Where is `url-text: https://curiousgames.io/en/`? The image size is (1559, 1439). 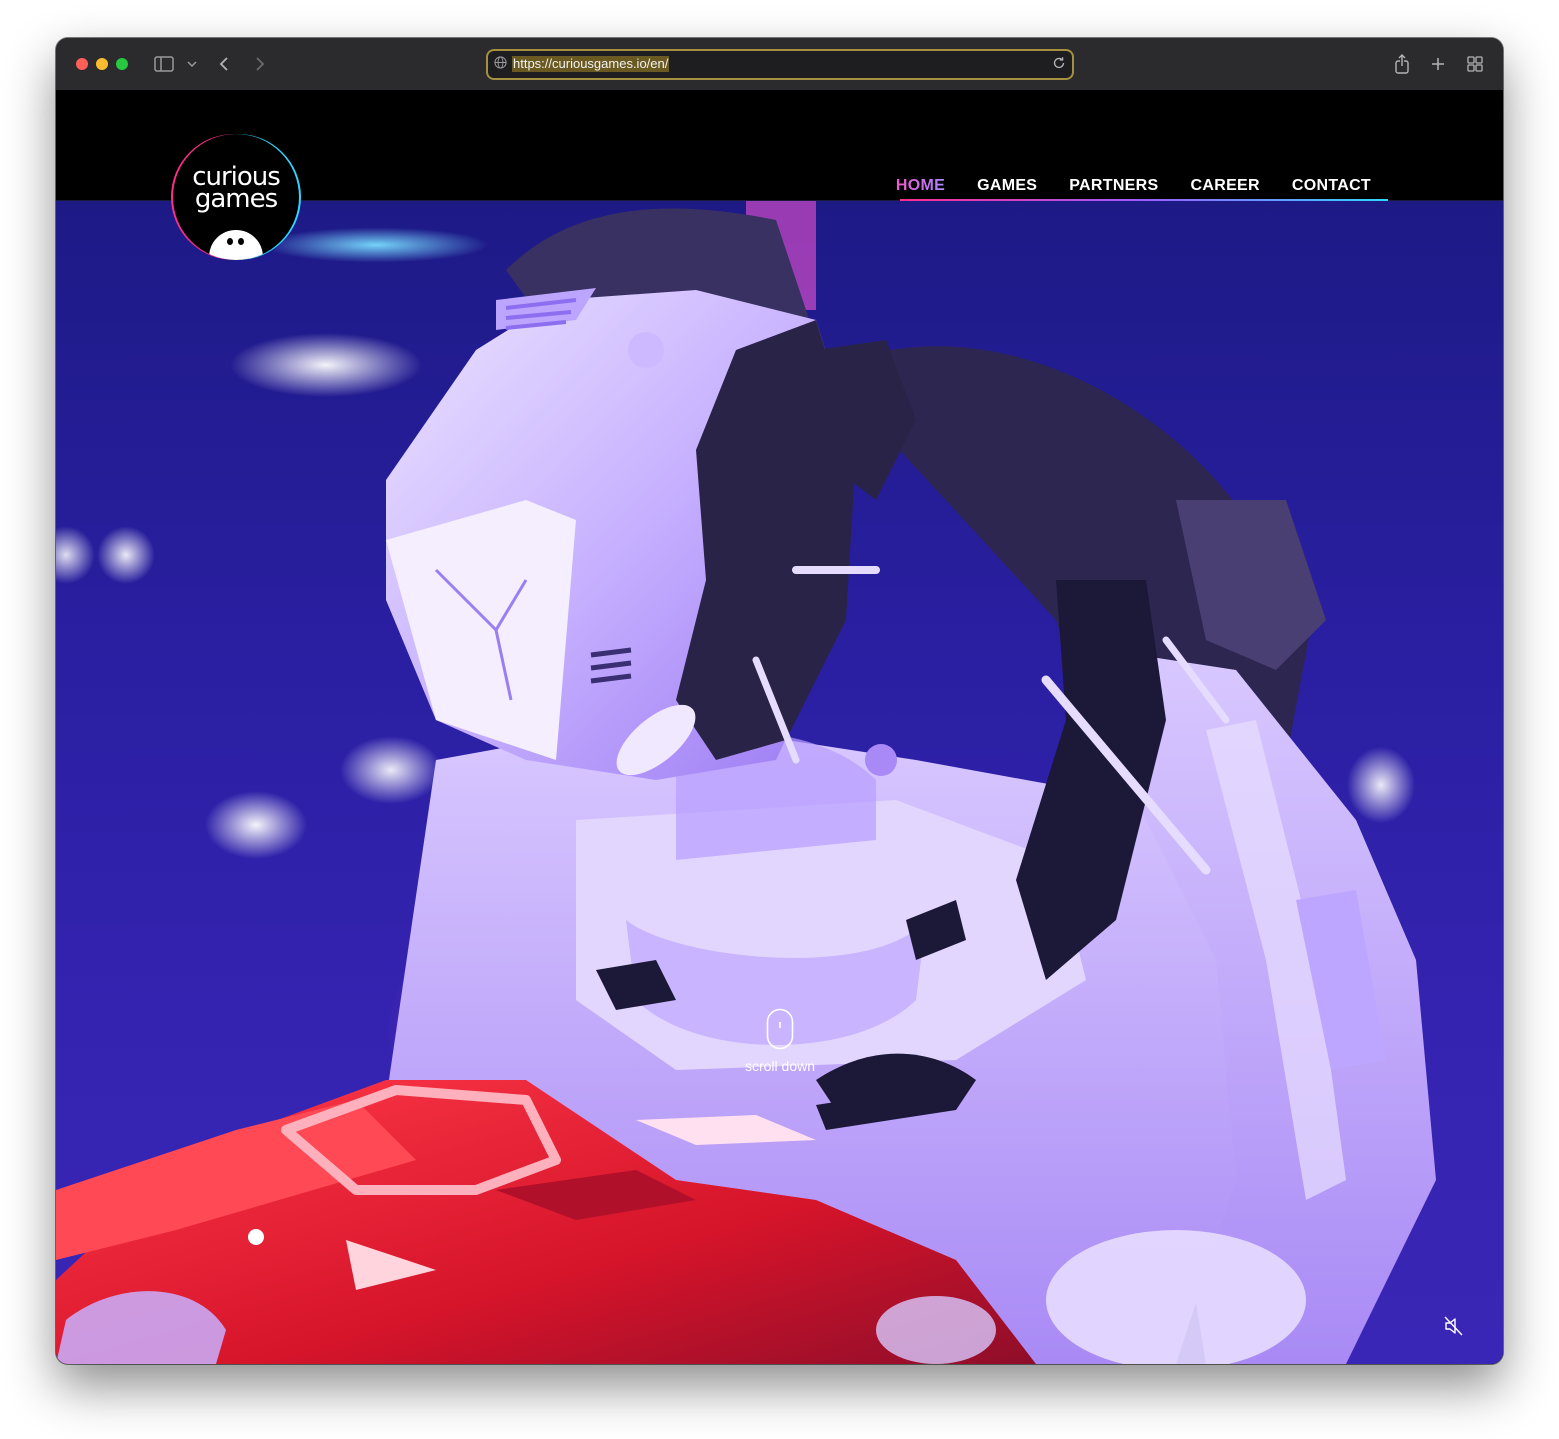 url-text: https://curiousgames.io/en/ is located at coordinates (591, 64).